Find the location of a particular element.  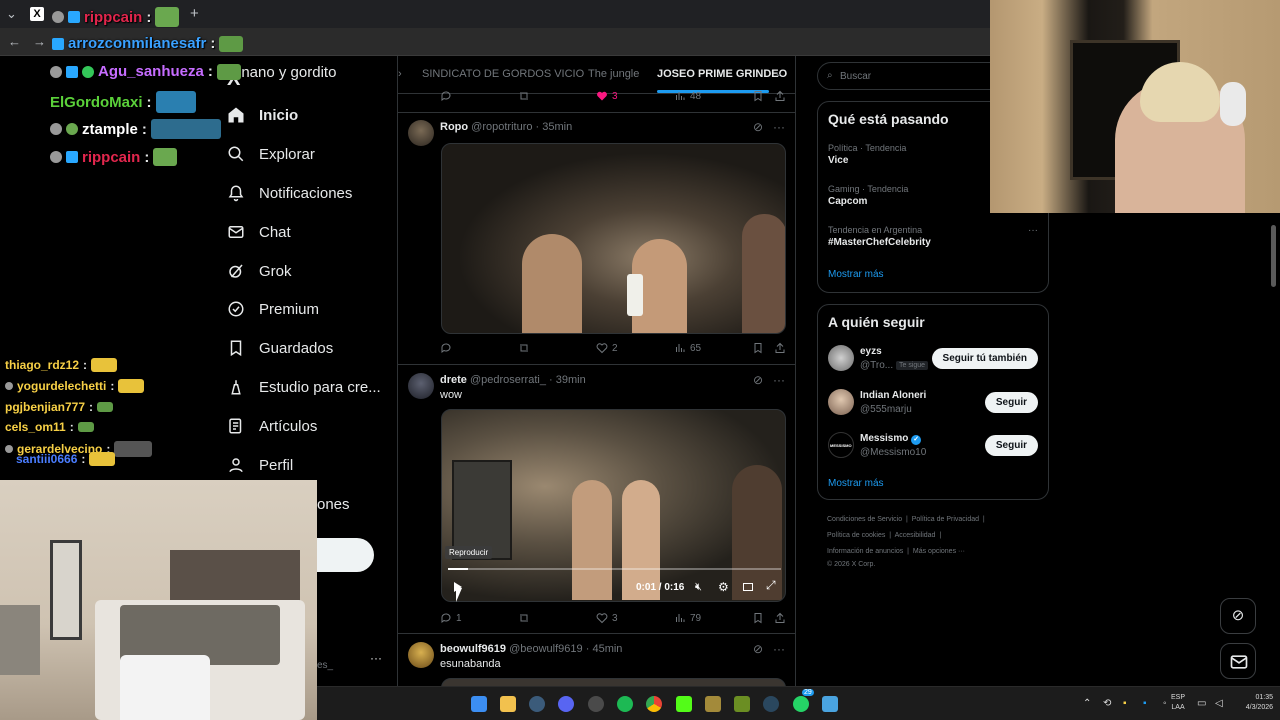

file-explorer-icon is located at coordinates (508, 704).